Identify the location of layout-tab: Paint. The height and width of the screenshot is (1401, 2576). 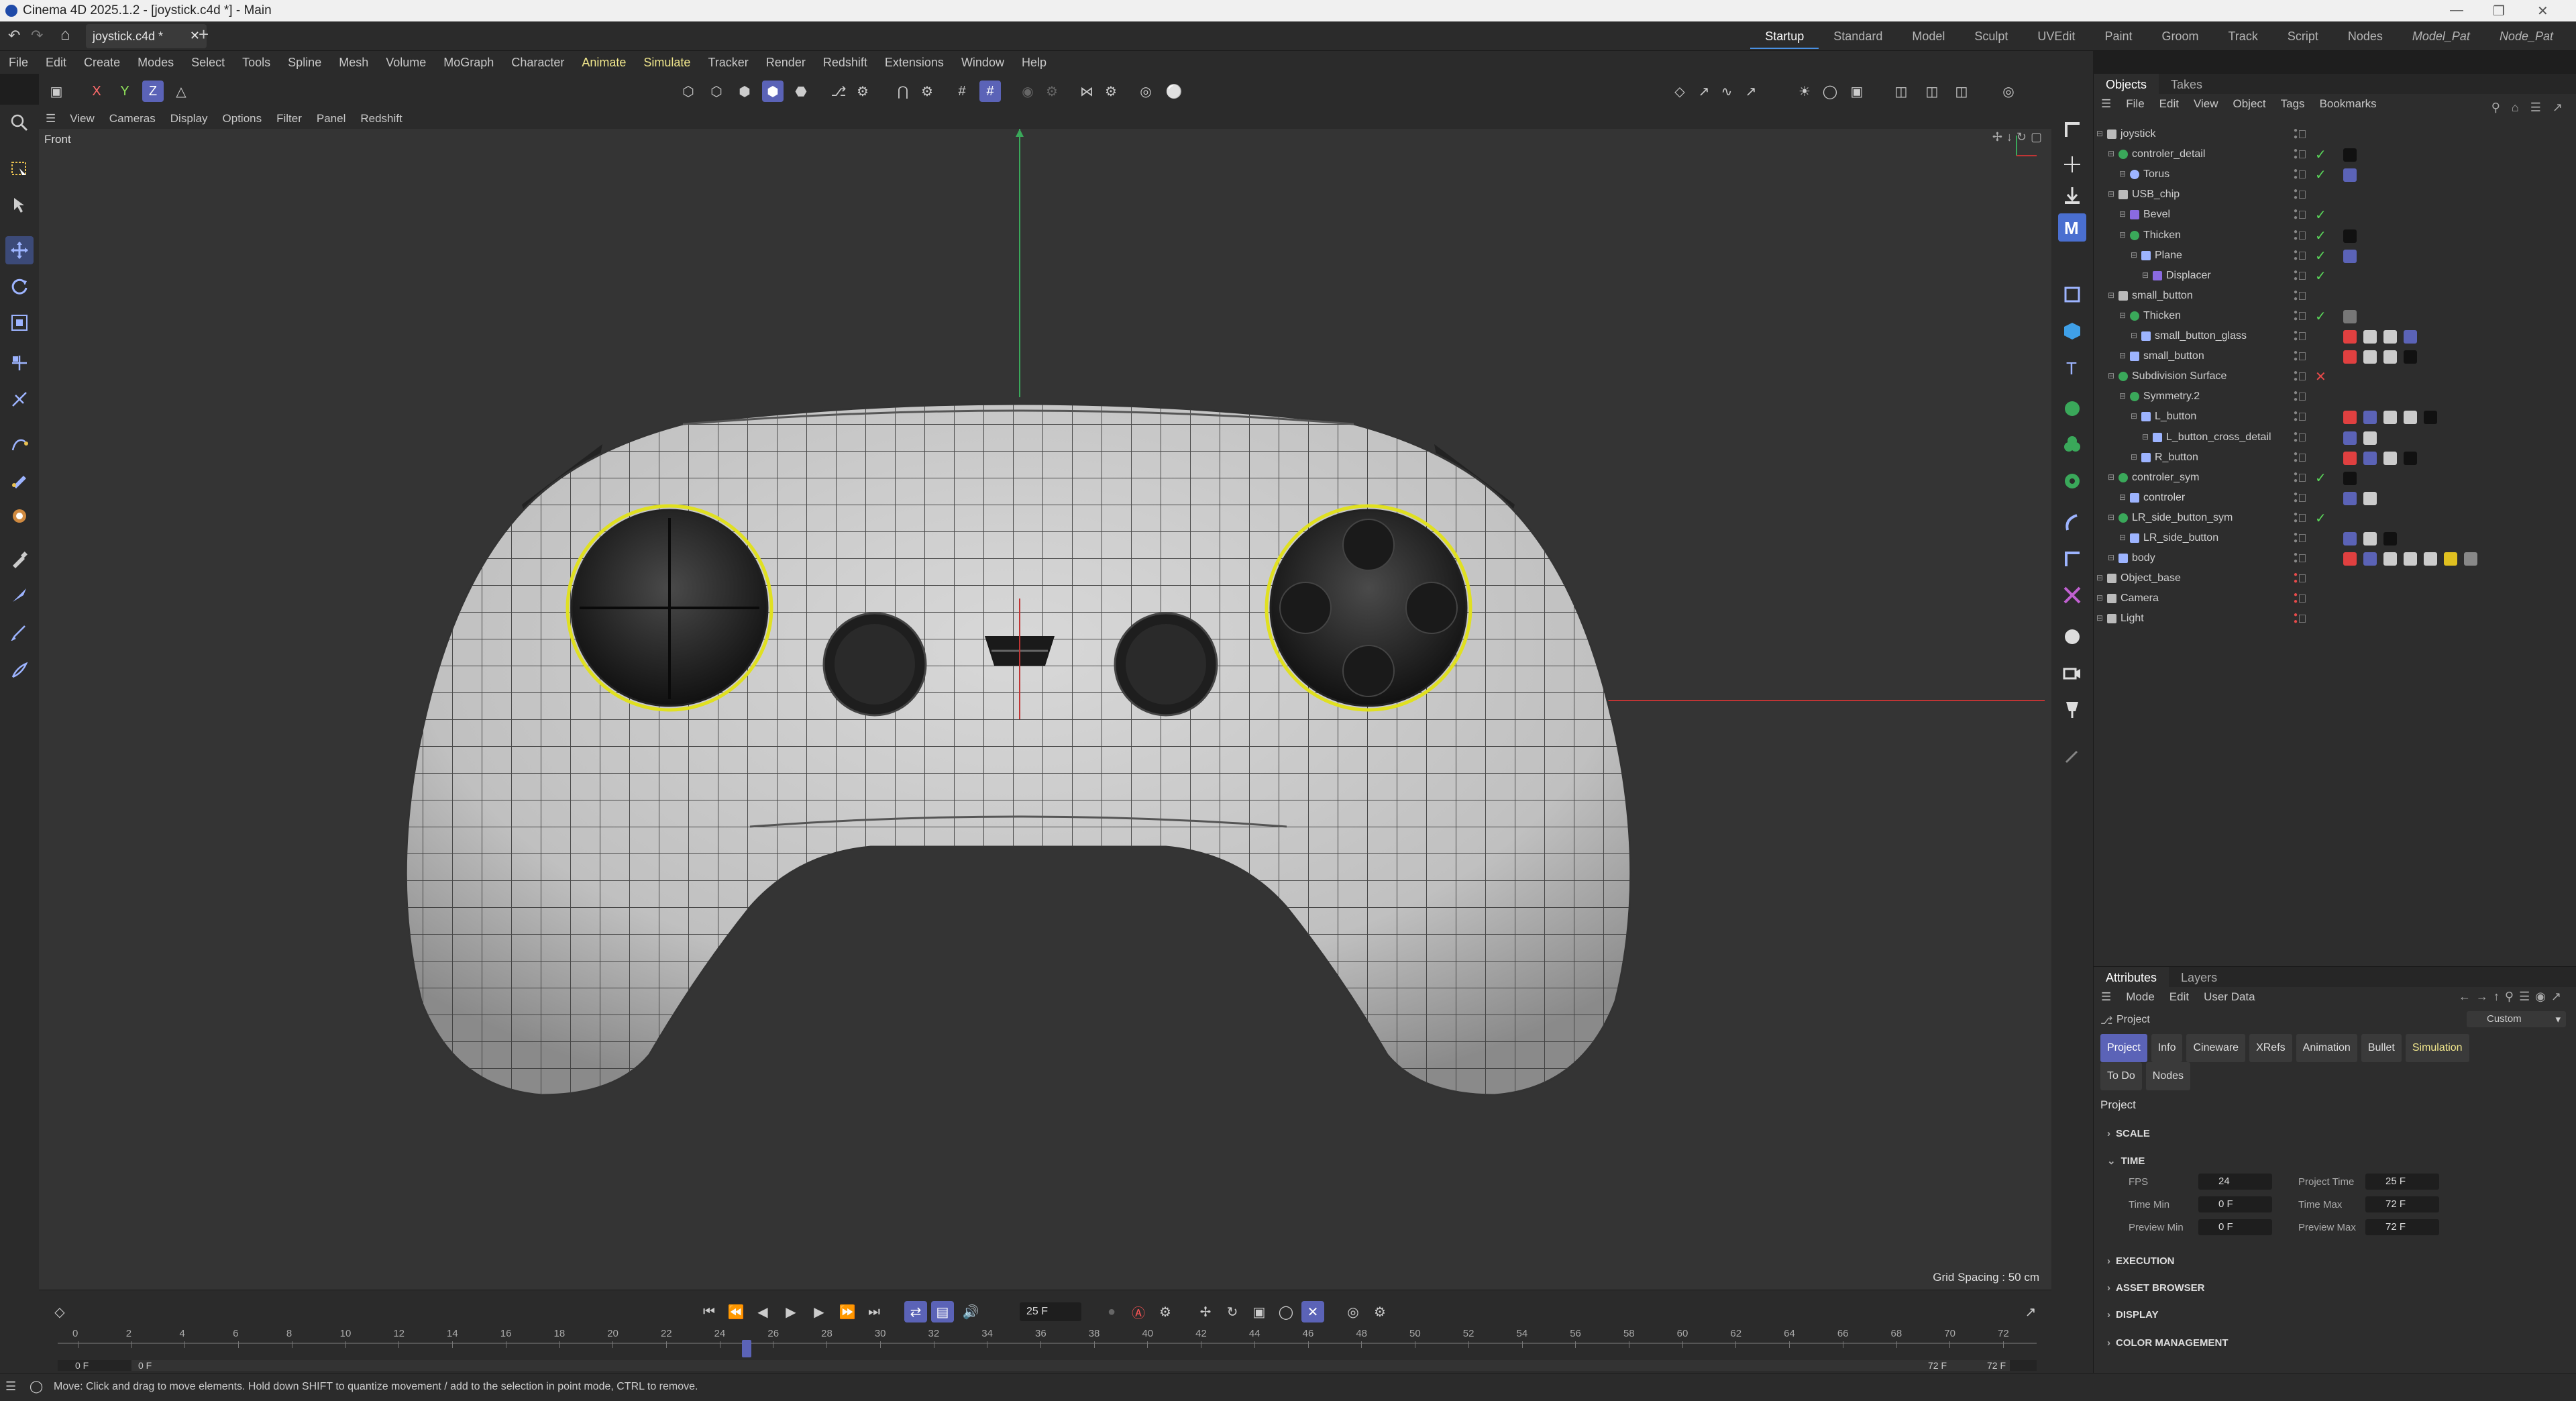
(2118, 37).